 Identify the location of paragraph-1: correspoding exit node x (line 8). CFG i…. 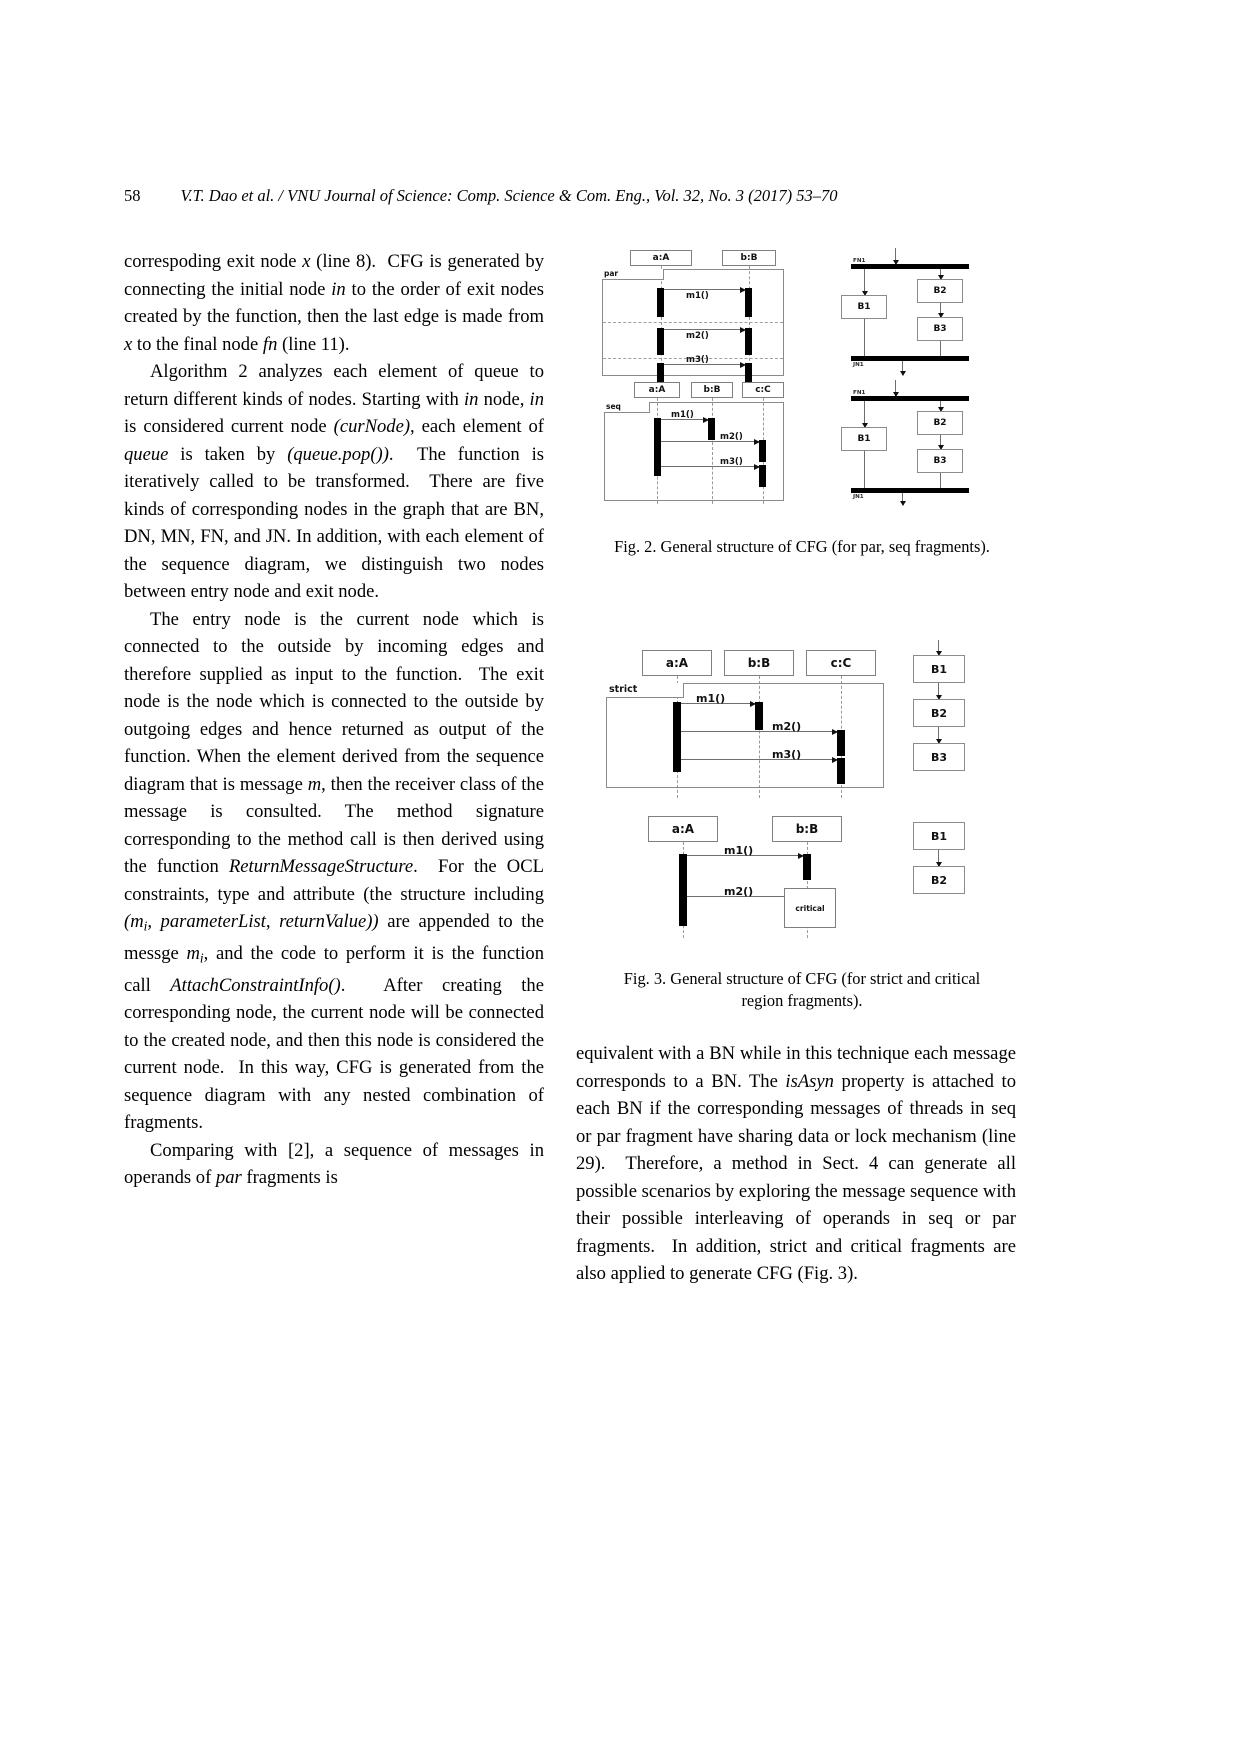
(334, 303).